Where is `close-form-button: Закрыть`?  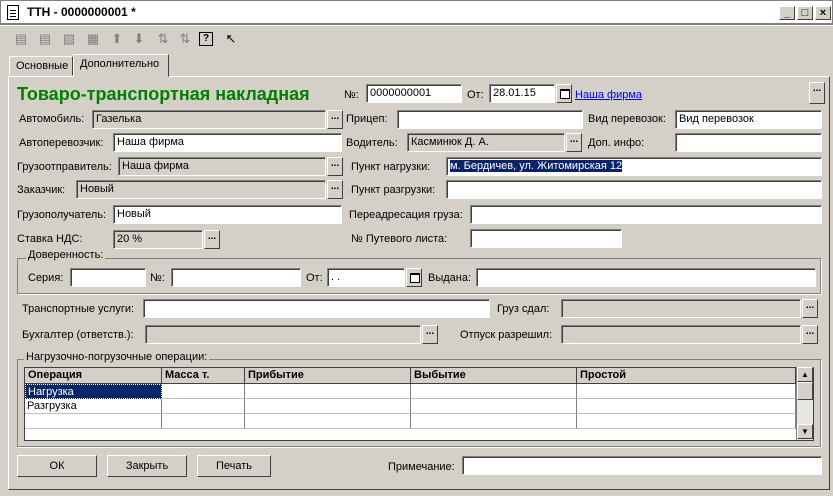
close-form-button: Закрыть is located at coordinates (147, 466).